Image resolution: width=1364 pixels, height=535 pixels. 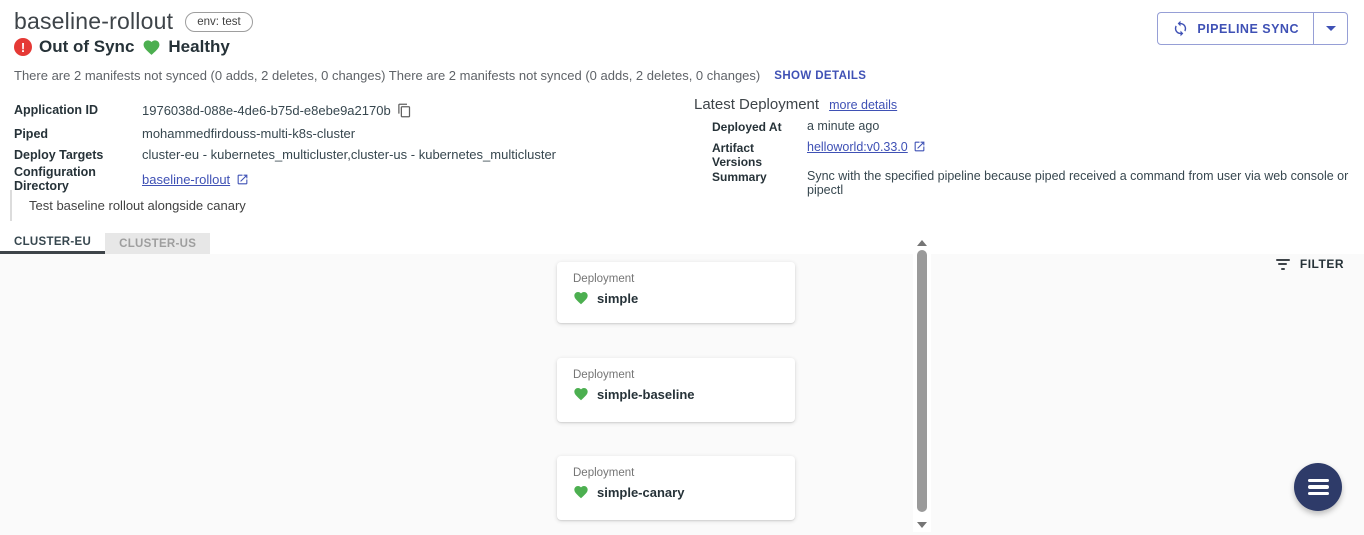 I want to click on title-row: baseline-rollout env: test, so click(x=133, y=21).